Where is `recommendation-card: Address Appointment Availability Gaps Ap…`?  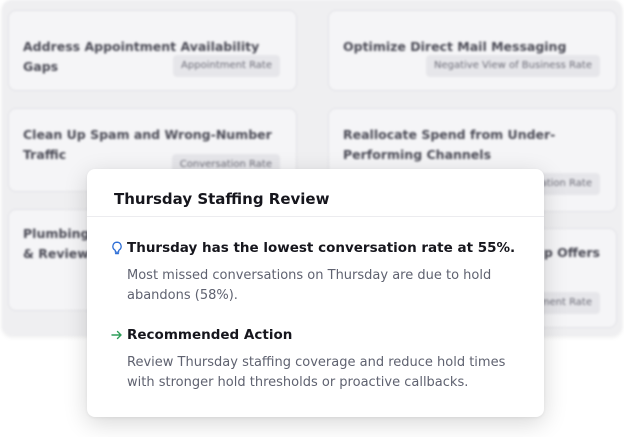 recommendation-card: Address Appointment Availability Gaps Ap… is located at coordinates (152, 50).